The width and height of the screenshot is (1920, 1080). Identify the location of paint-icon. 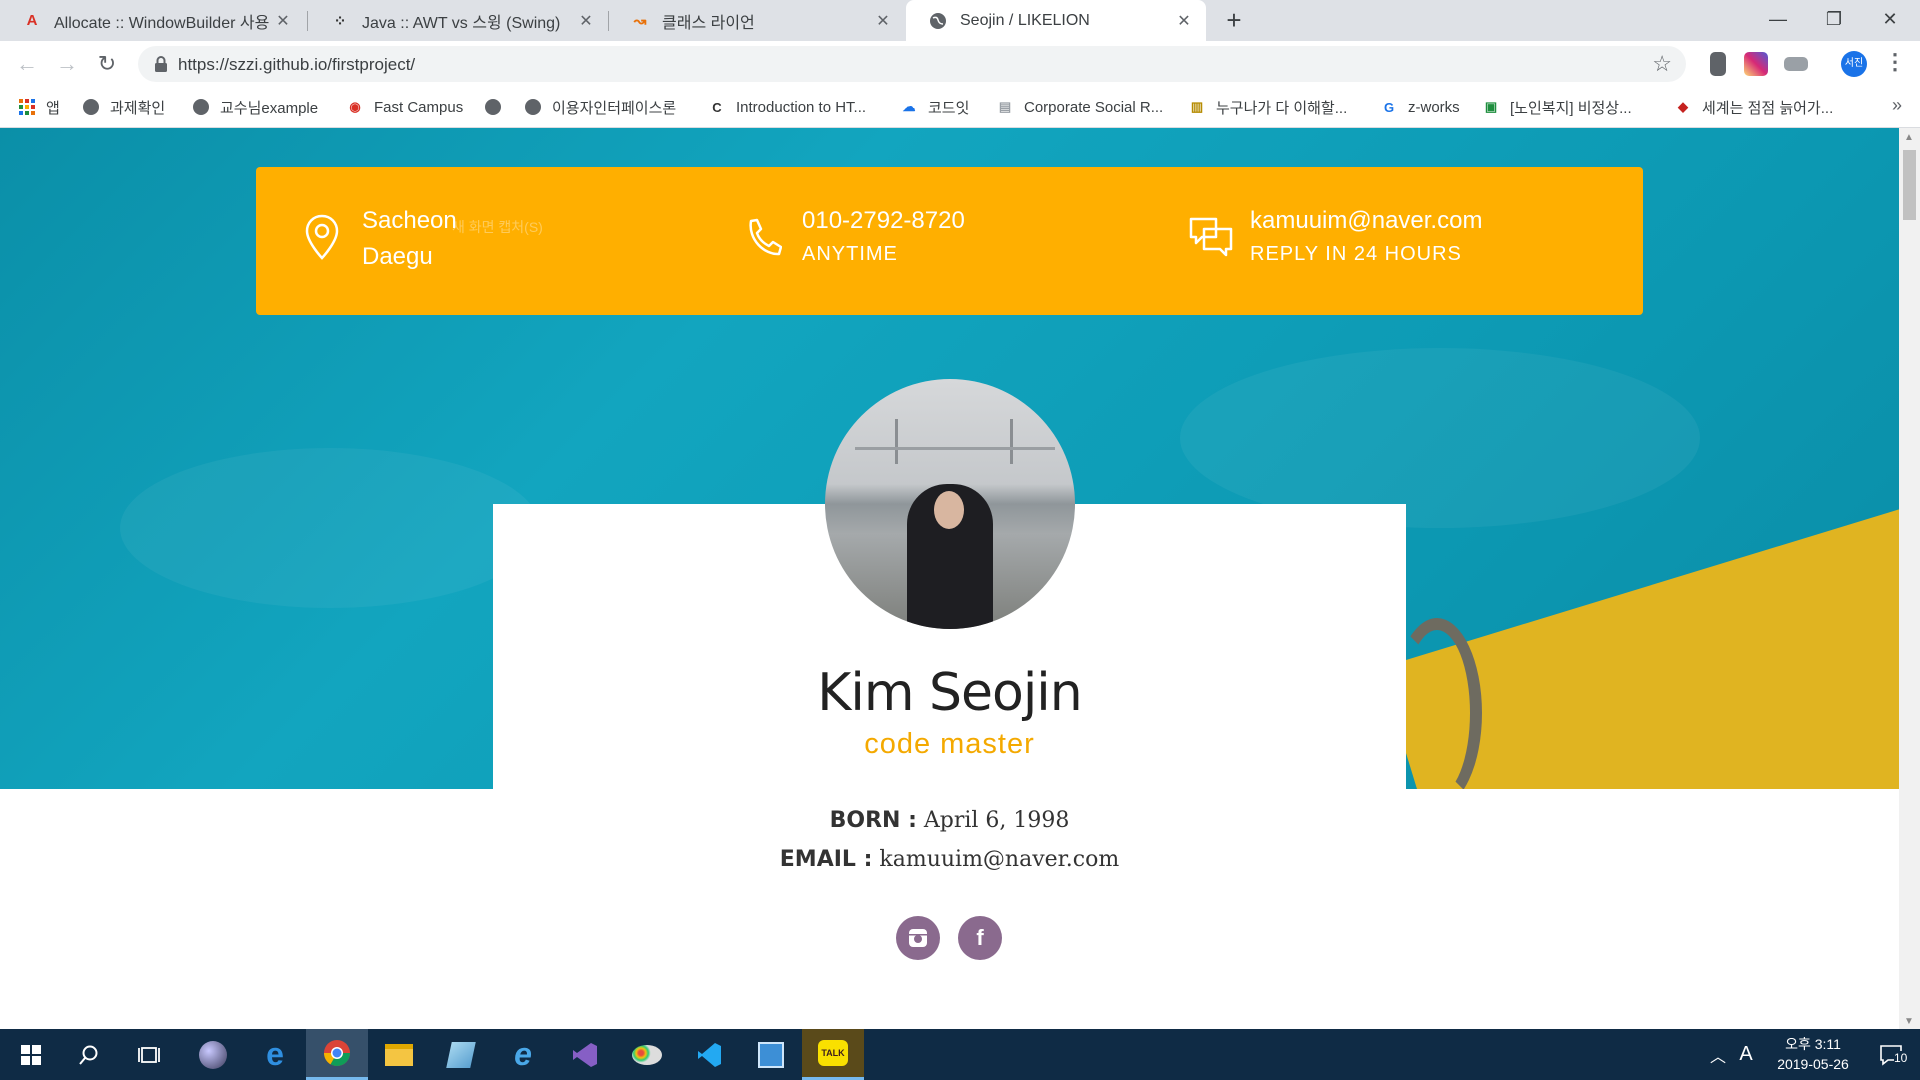
(647, 1054).